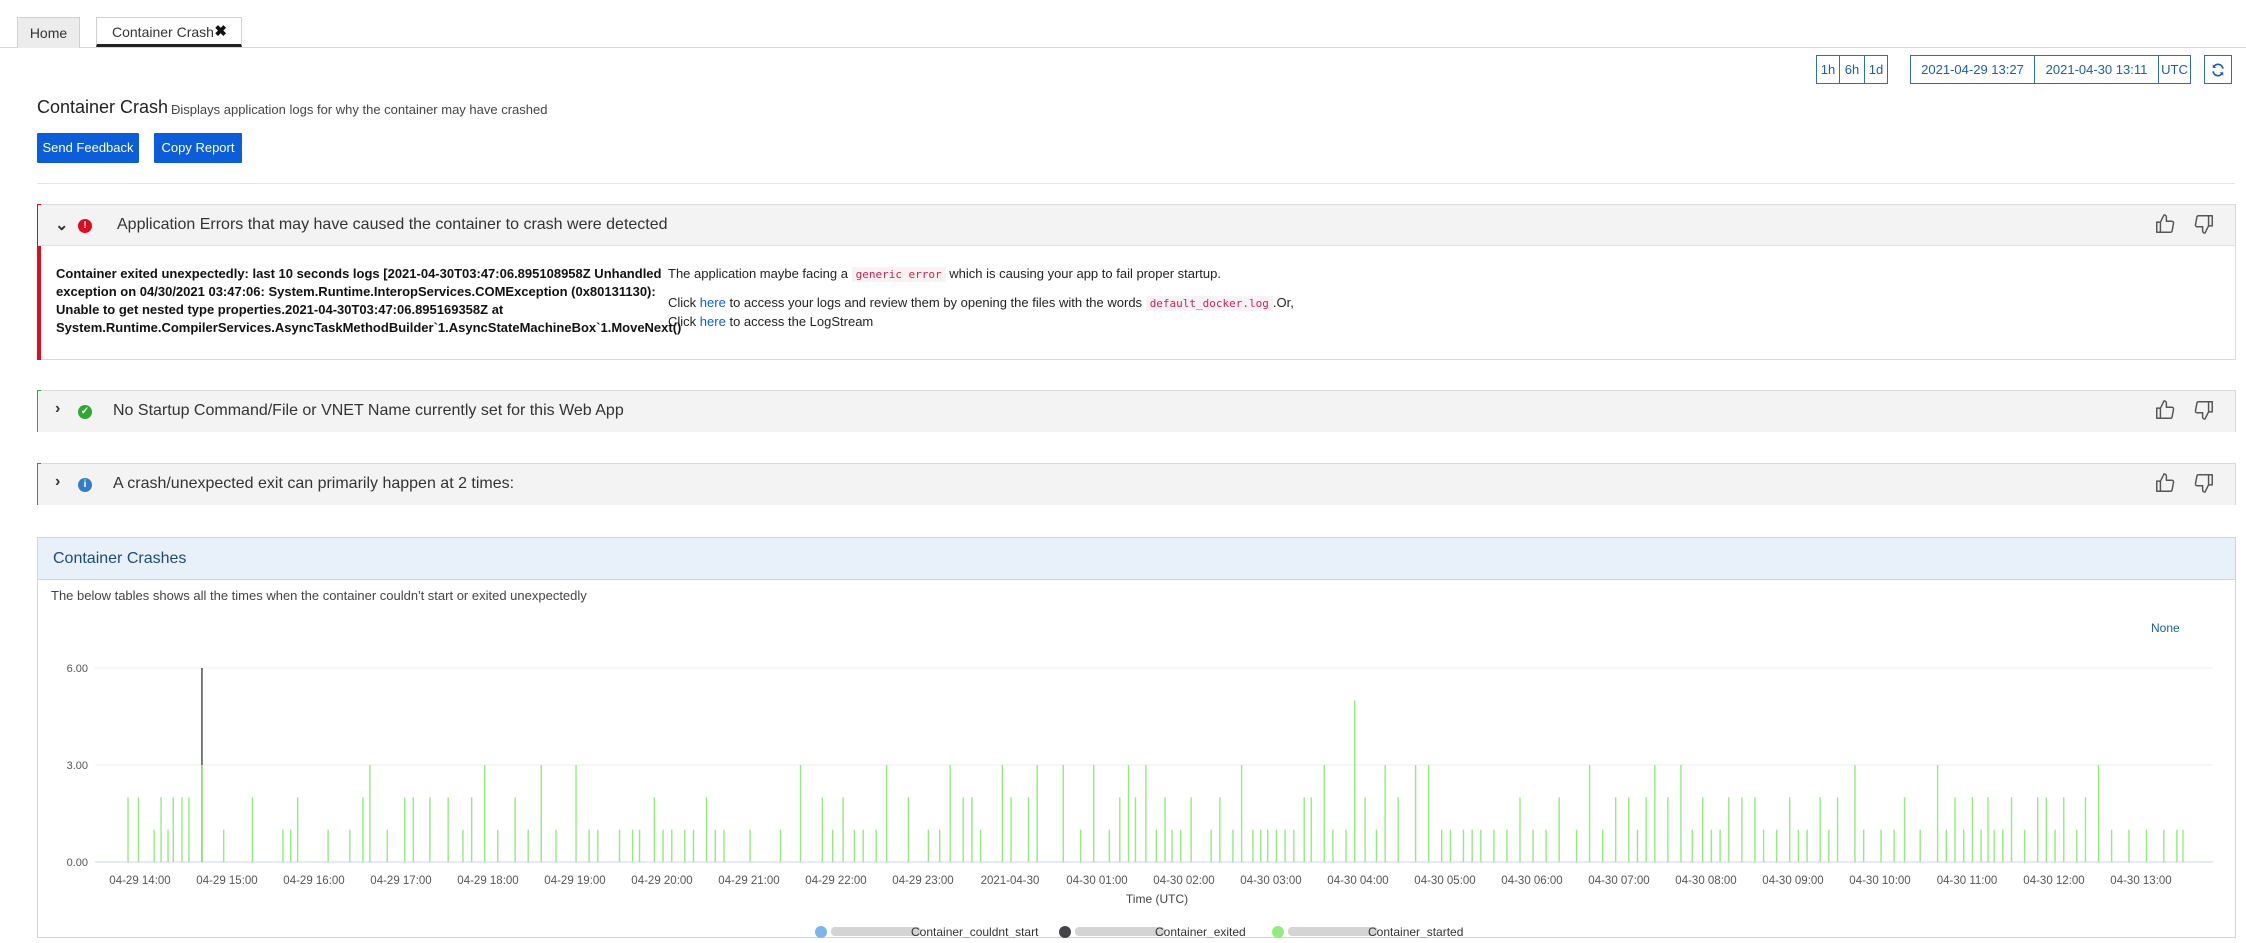 This screenshot has width=2246, height=943. What do you see at coordinates (713, 302) in the screenshot?
I see `logs-link: here` at bounding box center [713, 302].